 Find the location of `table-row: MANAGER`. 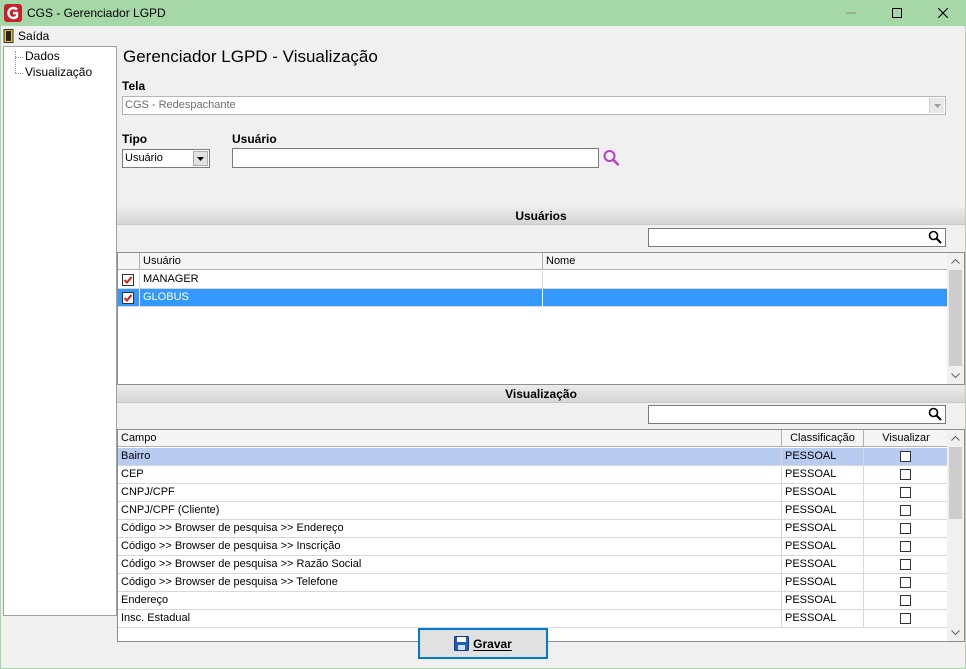

table-row: MANAGER is located at coordinates (533, 280).